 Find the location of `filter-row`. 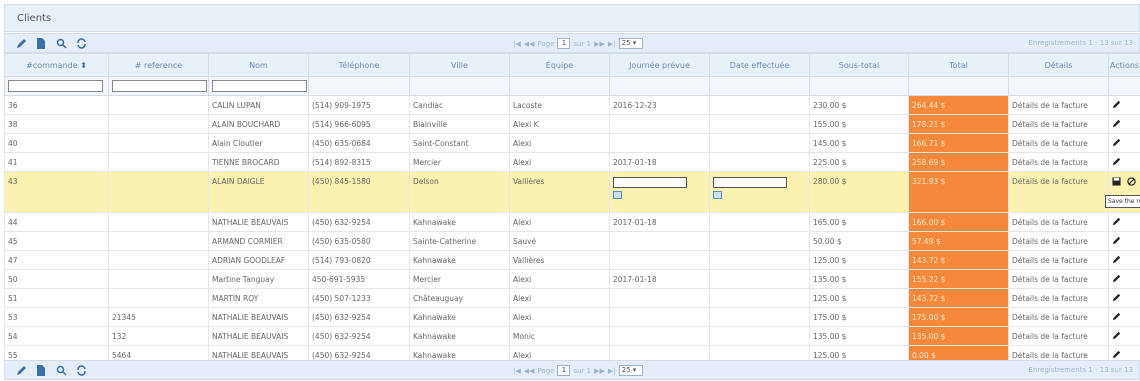

filter-row is located at coordinates (572, 86).